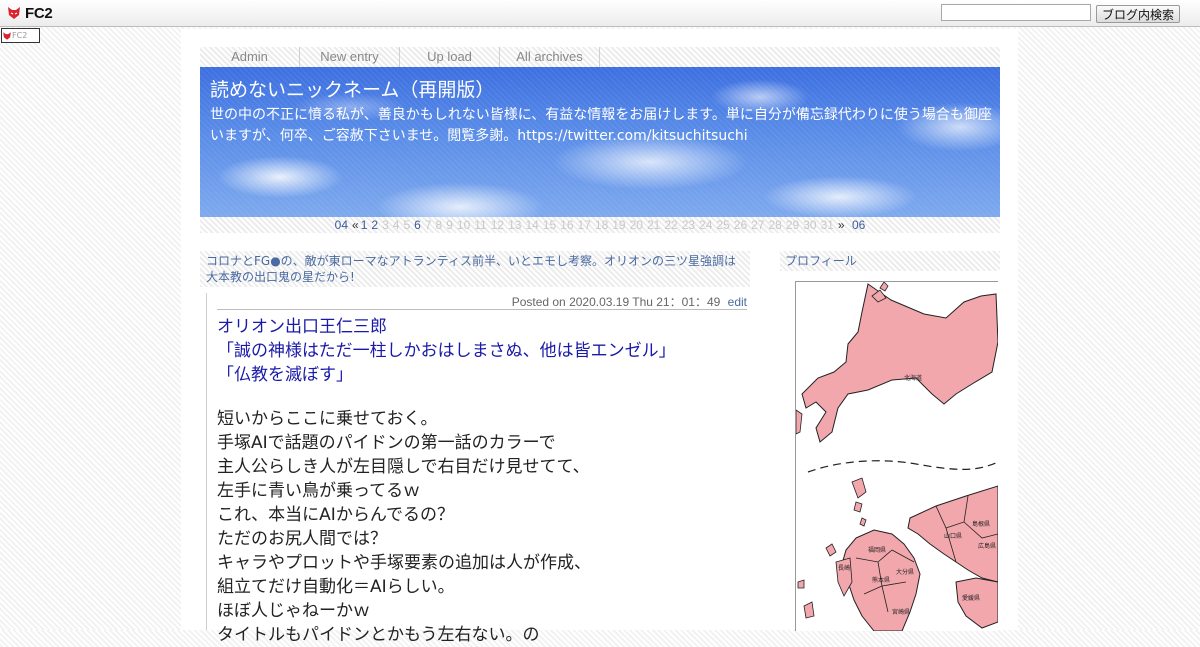 This screenshot has height=647, width=1200. What do you see at coordinates (584, 225) in the screenshot?
I see `calendar-day-17: 17` at bounding box center [584, 225].